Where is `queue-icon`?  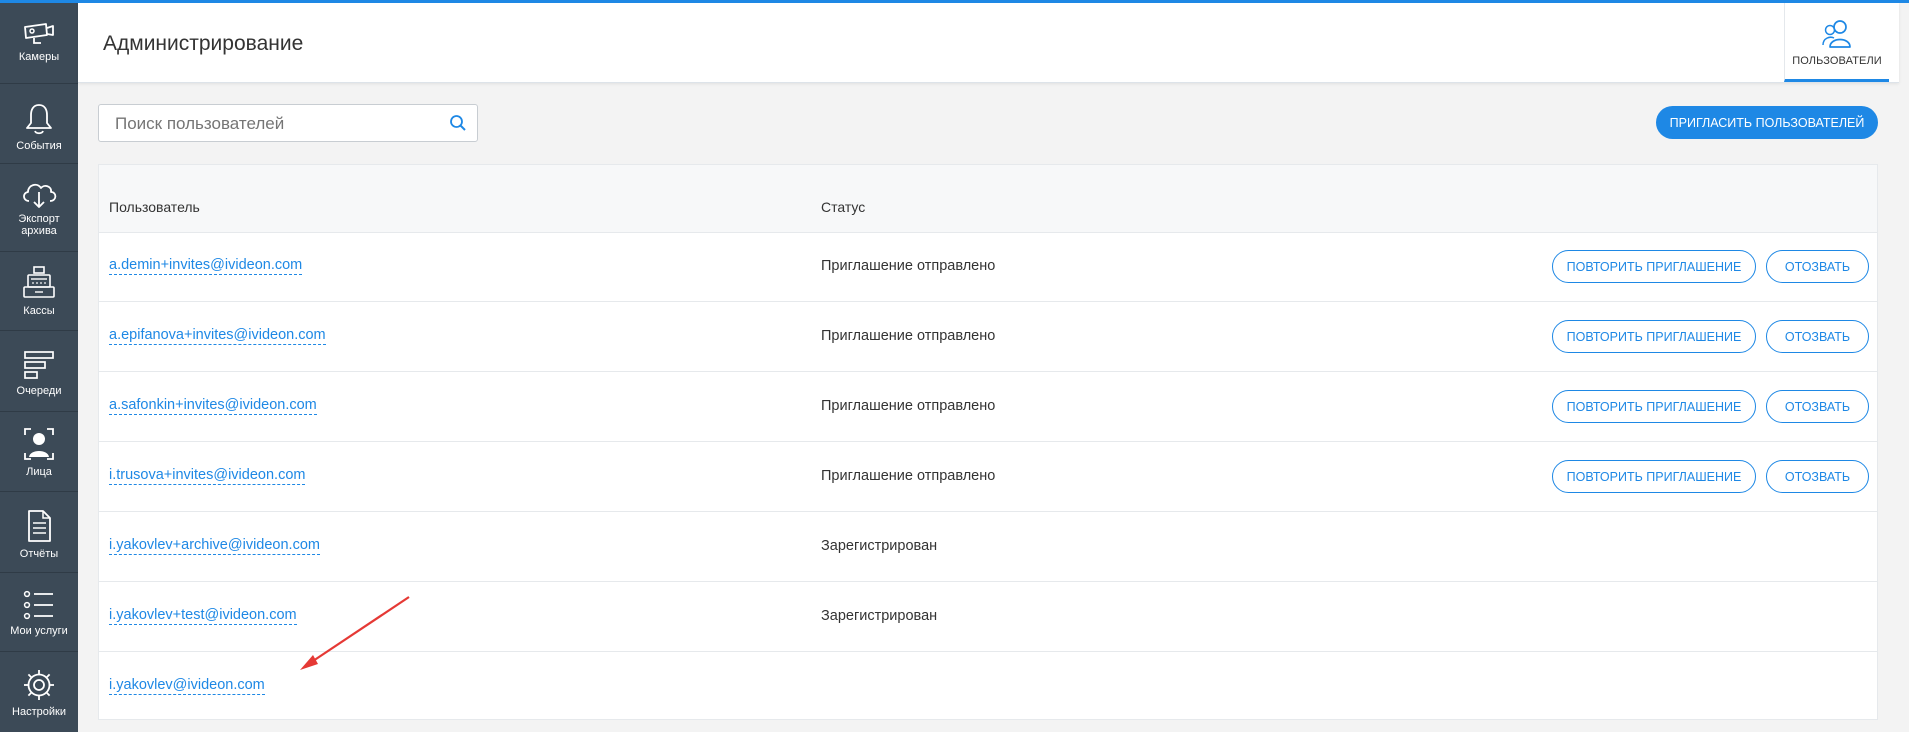
queue-icon is located at coordinates (39, 365).